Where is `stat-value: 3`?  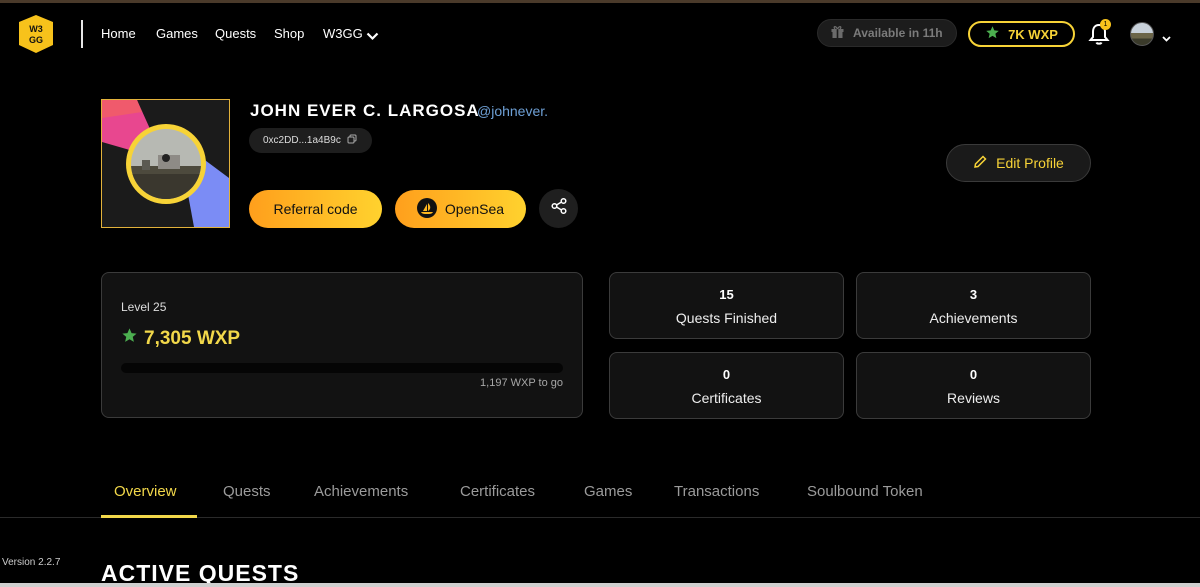 stat-value: 3 is located at coordinates (973, 294).